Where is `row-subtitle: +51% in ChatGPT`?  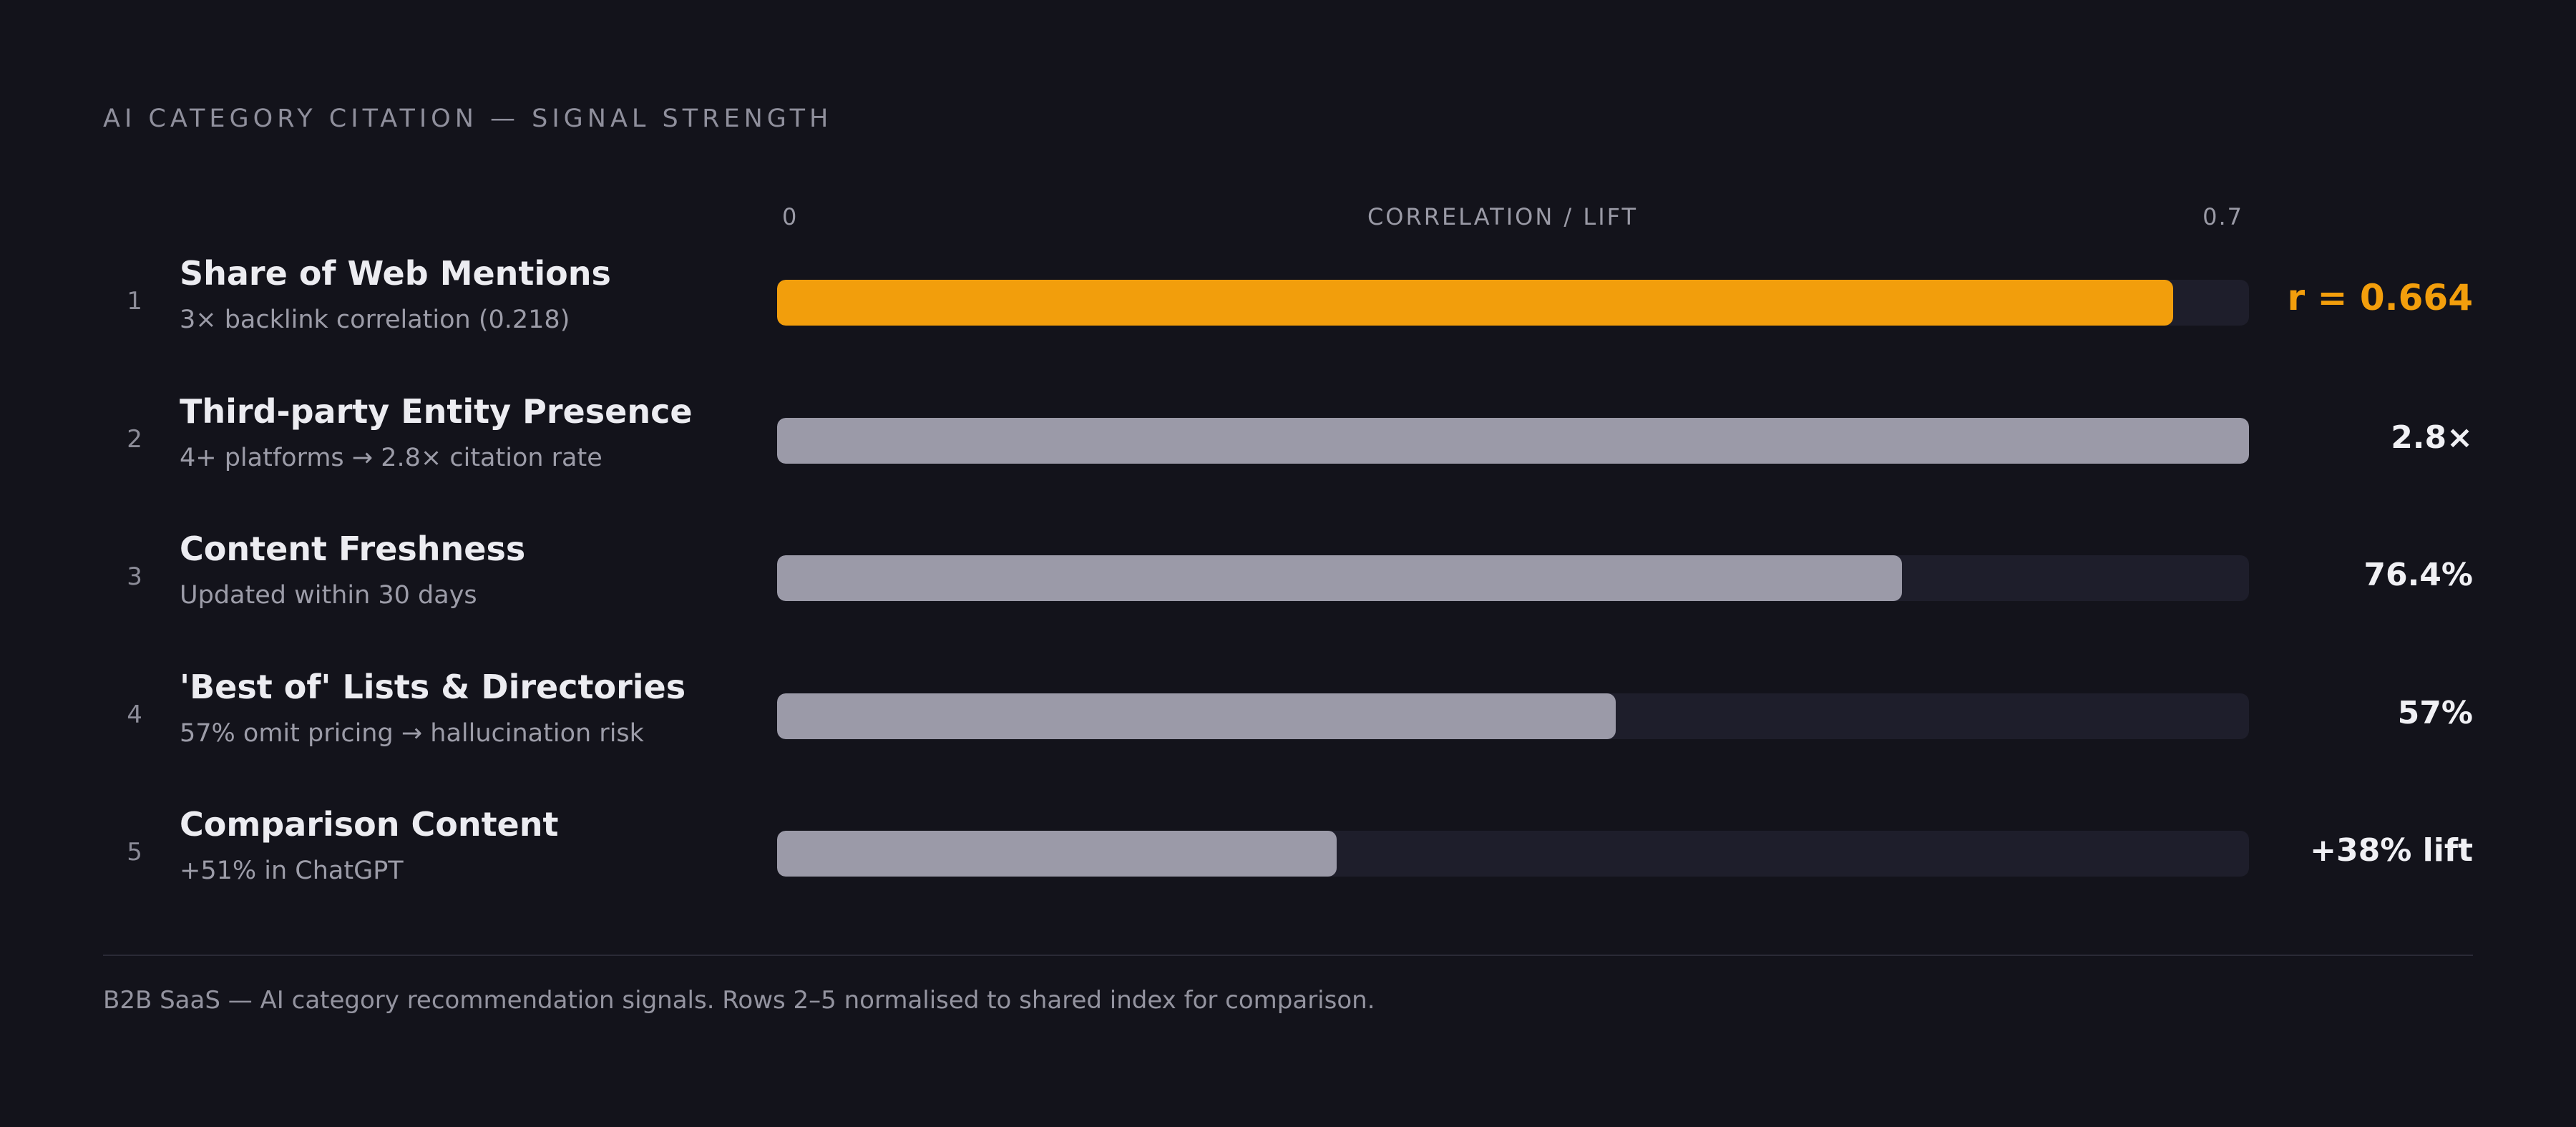 row-subtitle: +51% in ChatGPT is located at coordinates (292, 871).